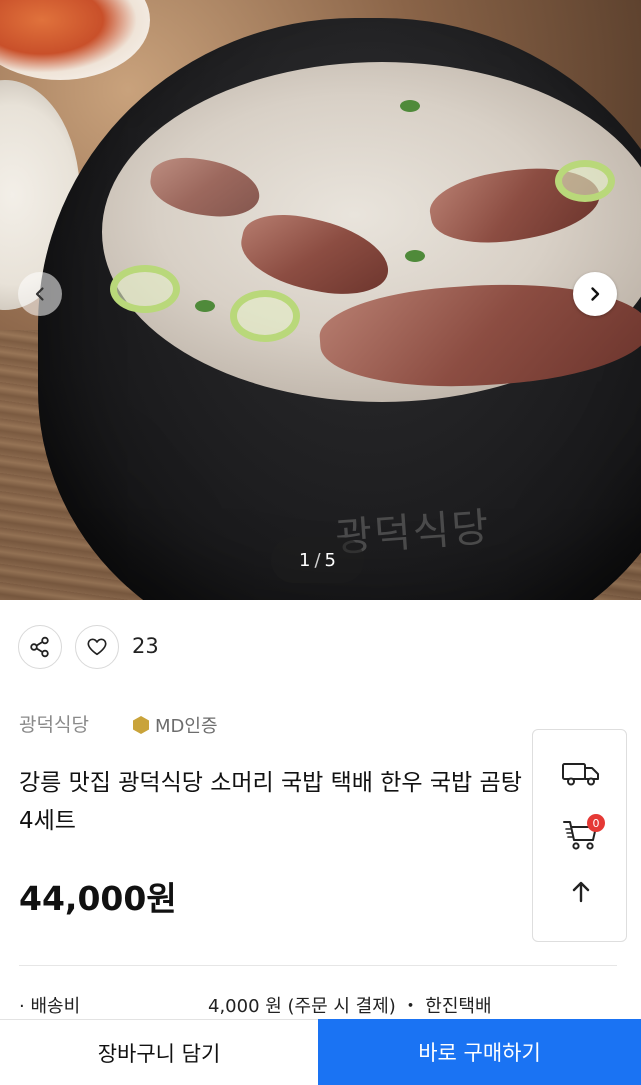 Image resolution: width=641 pixels, height=1085 pixels. I want to click on cart-shortcut-button: 0, so click(580, 833).